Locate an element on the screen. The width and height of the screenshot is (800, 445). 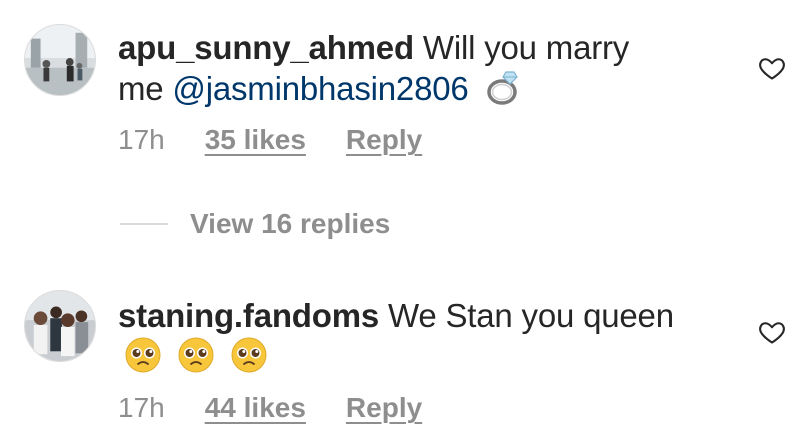
comment-meta: 17h 35 likes Reply is located at coordinates (270, 140).